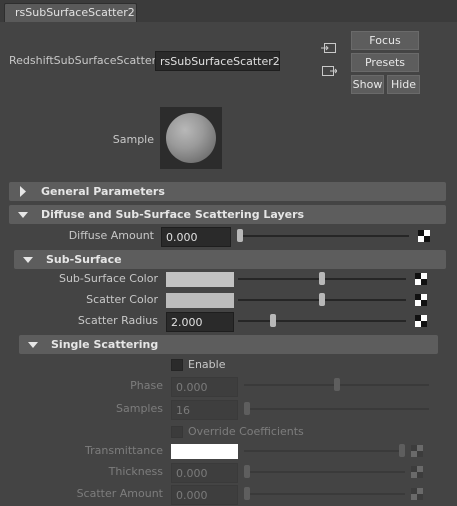 The image size is (457, 506). Describe the element at coordinates (135, 471) in the screenshot. I see `thickness-label: Thickness` at that location.